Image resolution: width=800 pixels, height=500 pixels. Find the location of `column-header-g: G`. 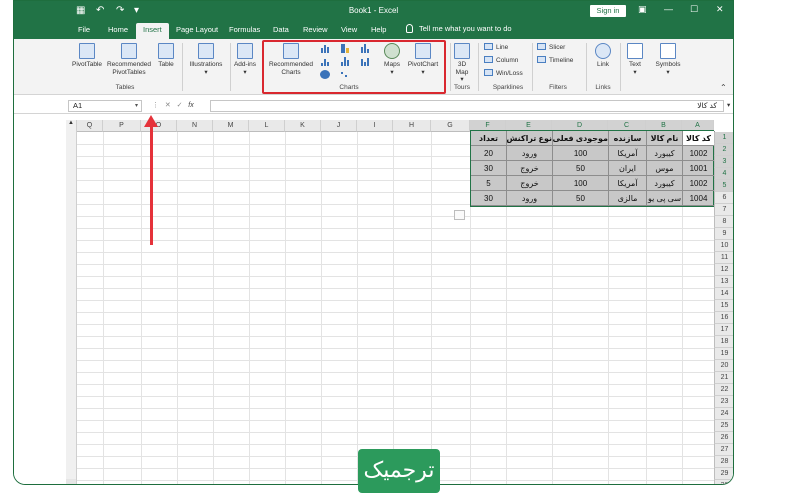

column-header-g: G is located at coordinates (450, 126).